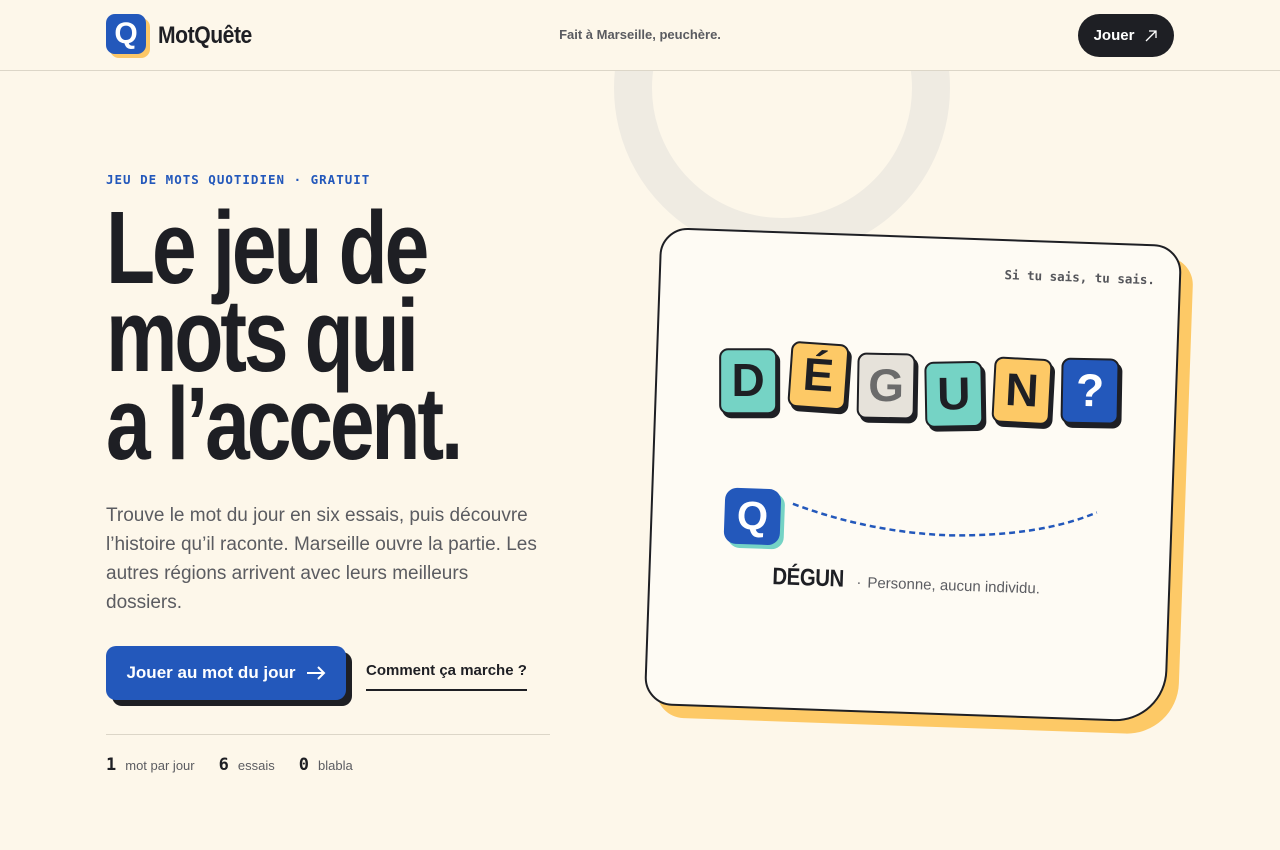 The width and height of the screenshot is (1280, 850). I want to click on letter-tile: É, so click(820, 377).